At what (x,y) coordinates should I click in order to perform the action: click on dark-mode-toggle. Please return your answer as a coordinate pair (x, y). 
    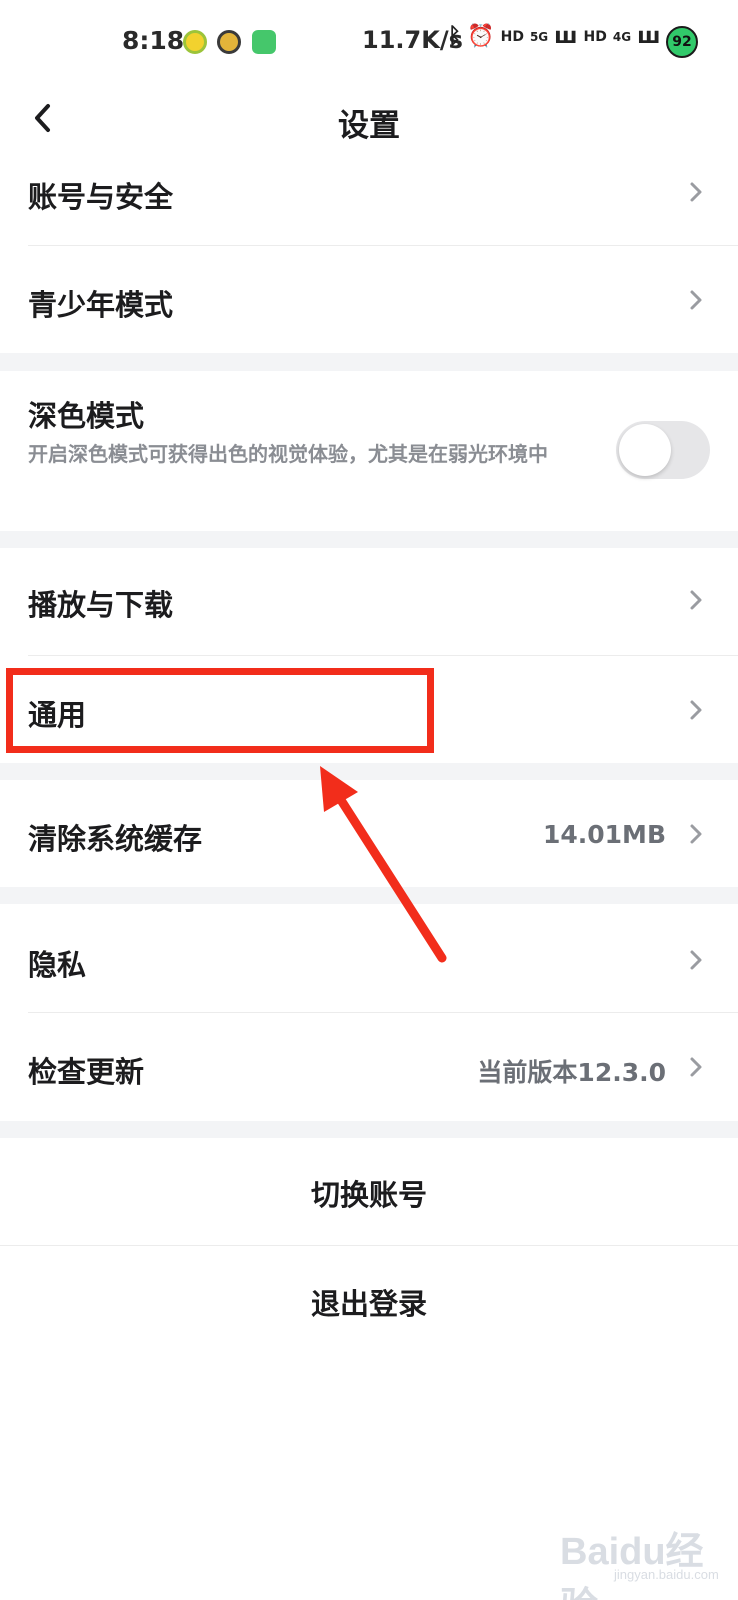
    Looking at the image, I should click on (663, 450).